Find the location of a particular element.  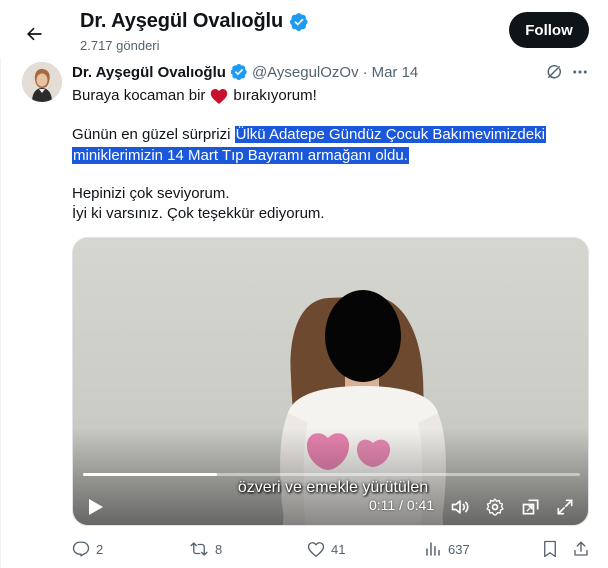

follow-button: Follow is located at coordinates (549, 30).